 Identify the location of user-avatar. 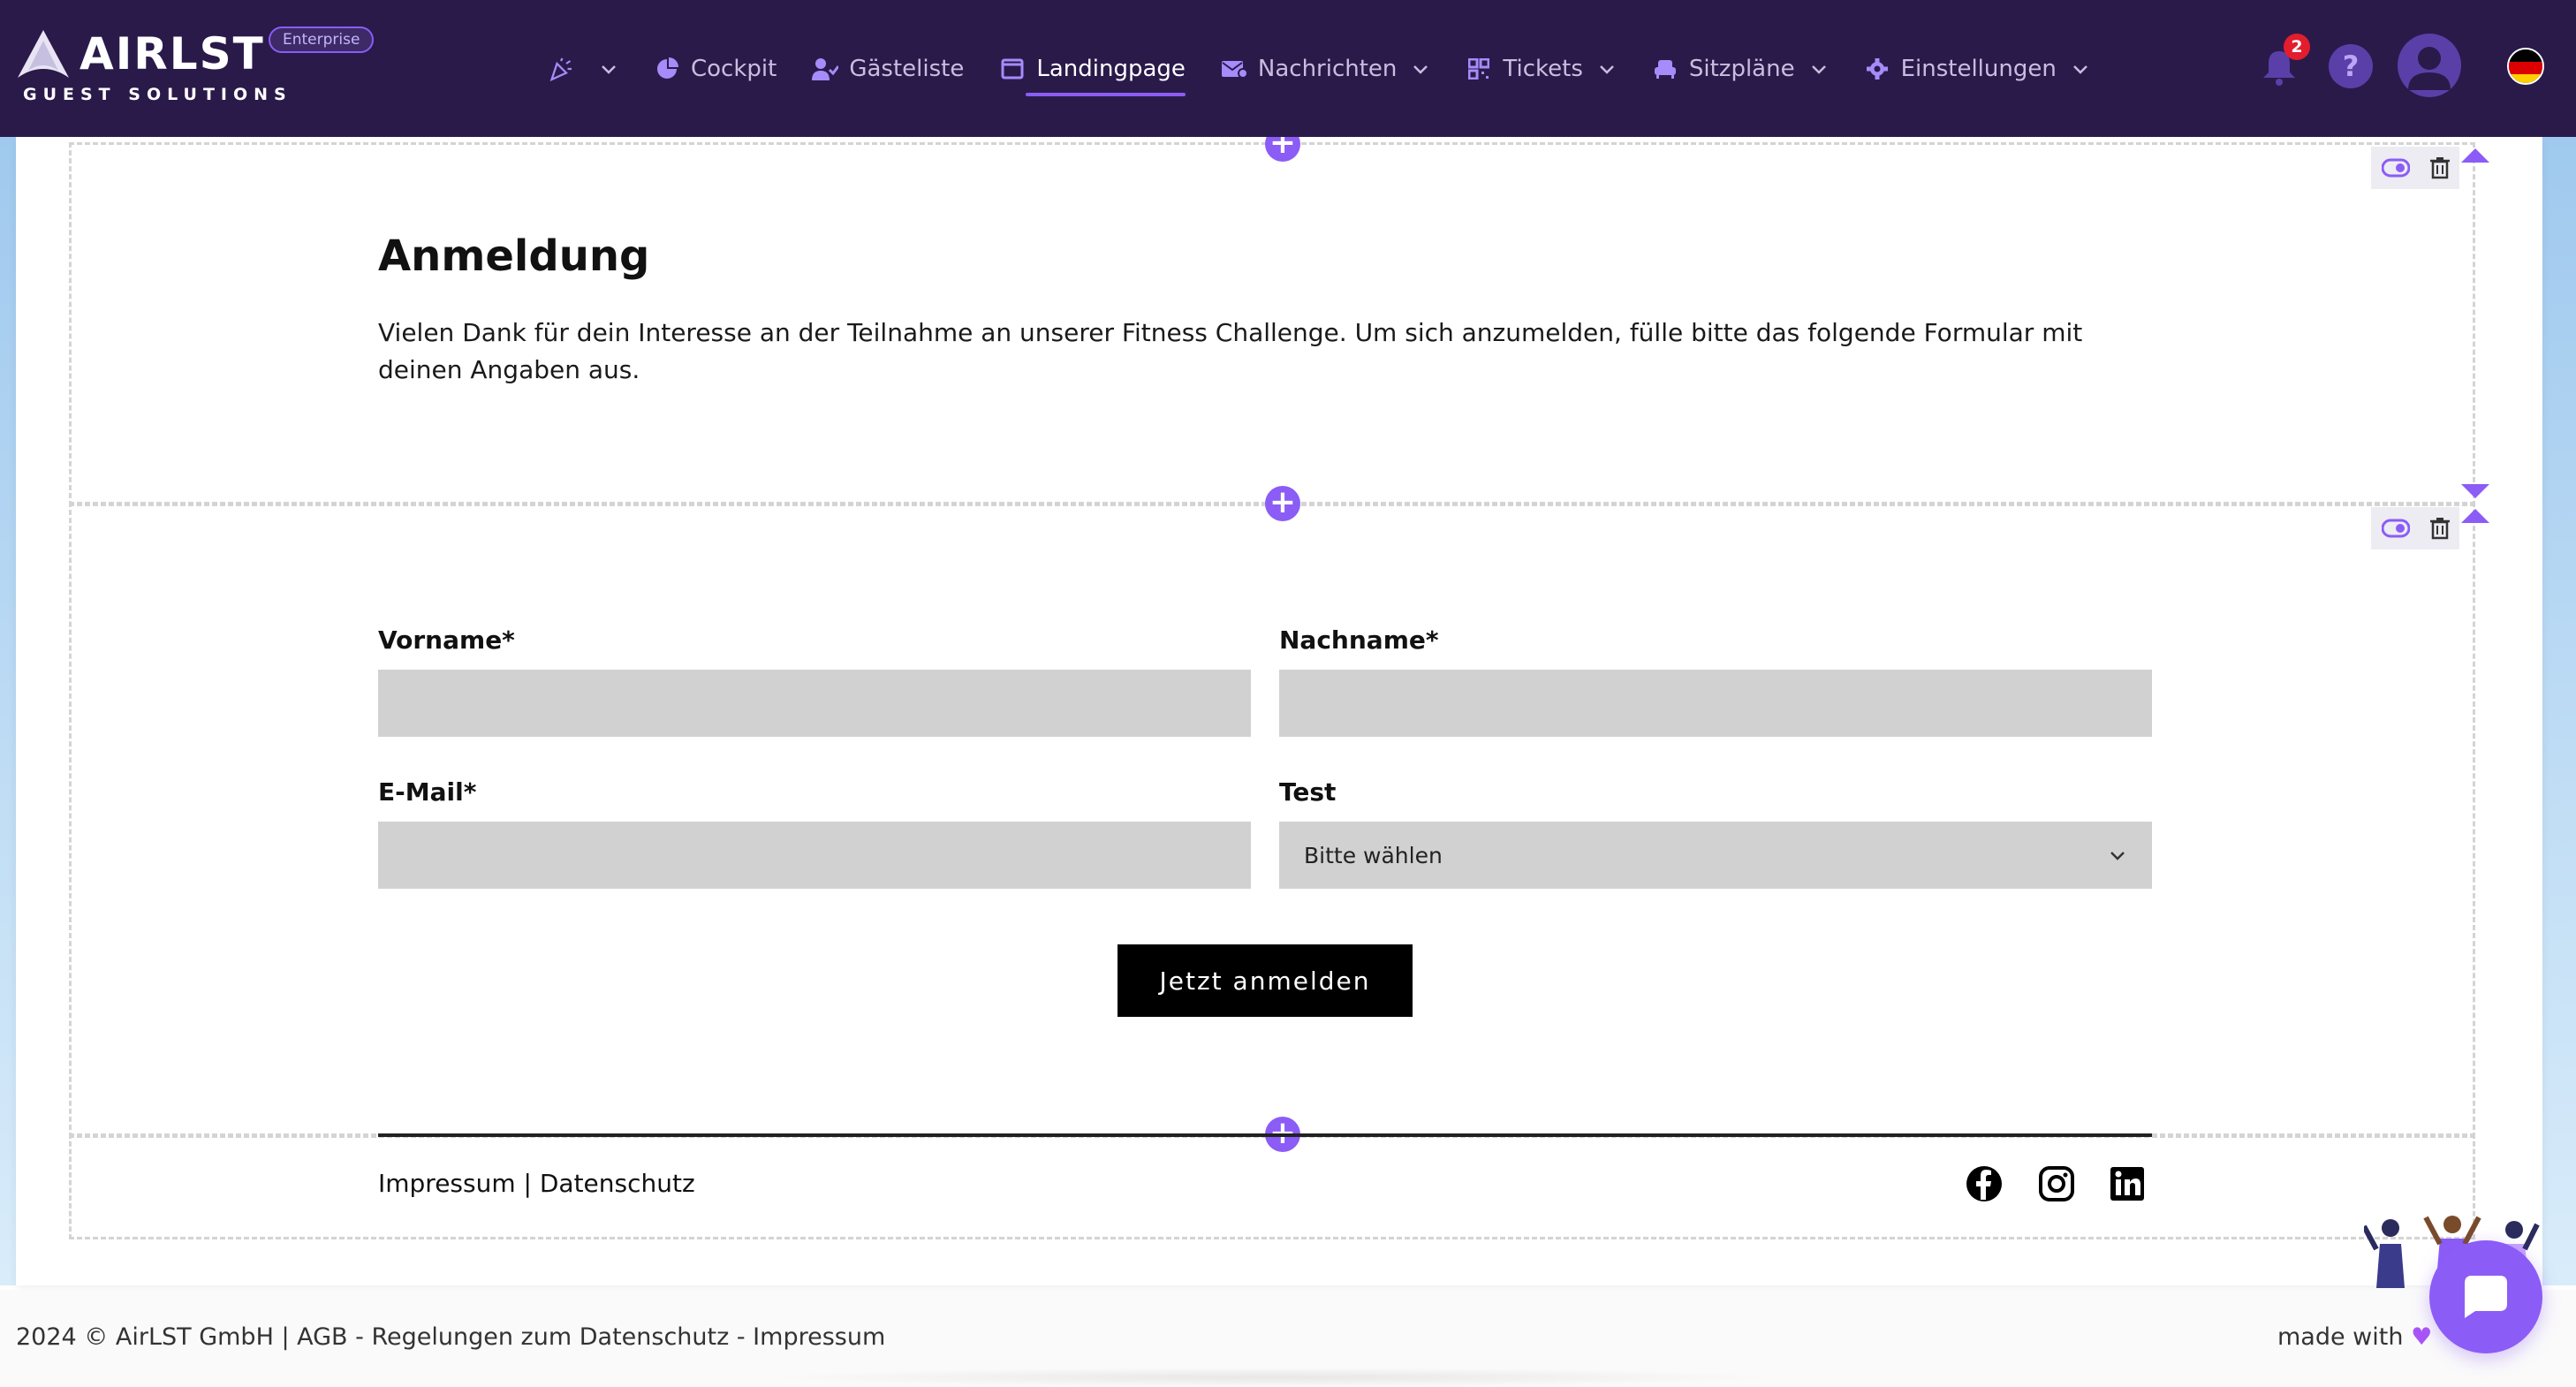
(2430, 66).